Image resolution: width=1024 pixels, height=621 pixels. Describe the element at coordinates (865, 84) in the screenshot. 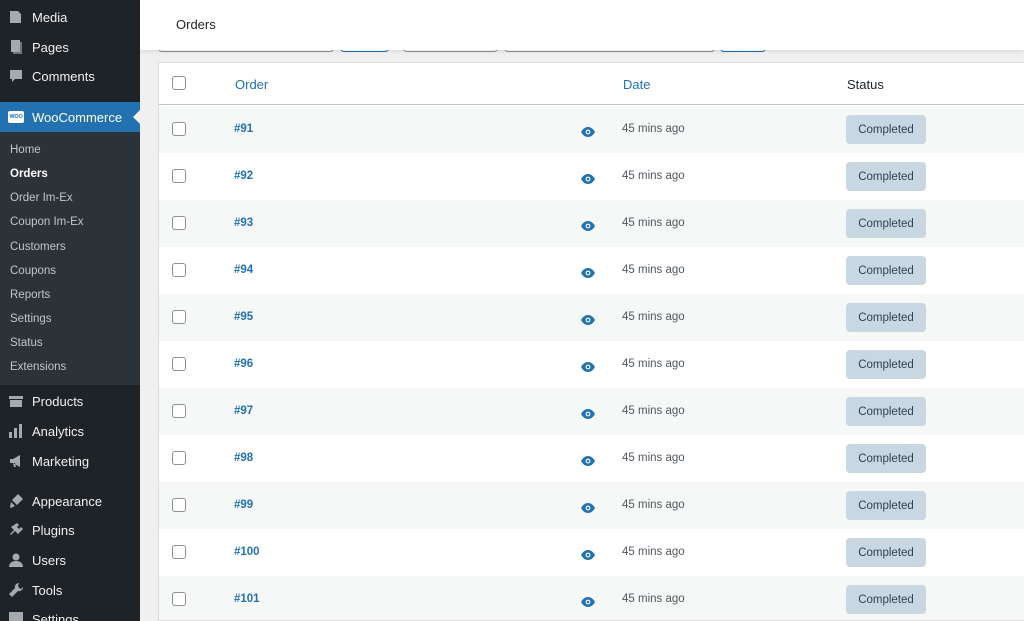

I see `column-header-status: Status` at that location.